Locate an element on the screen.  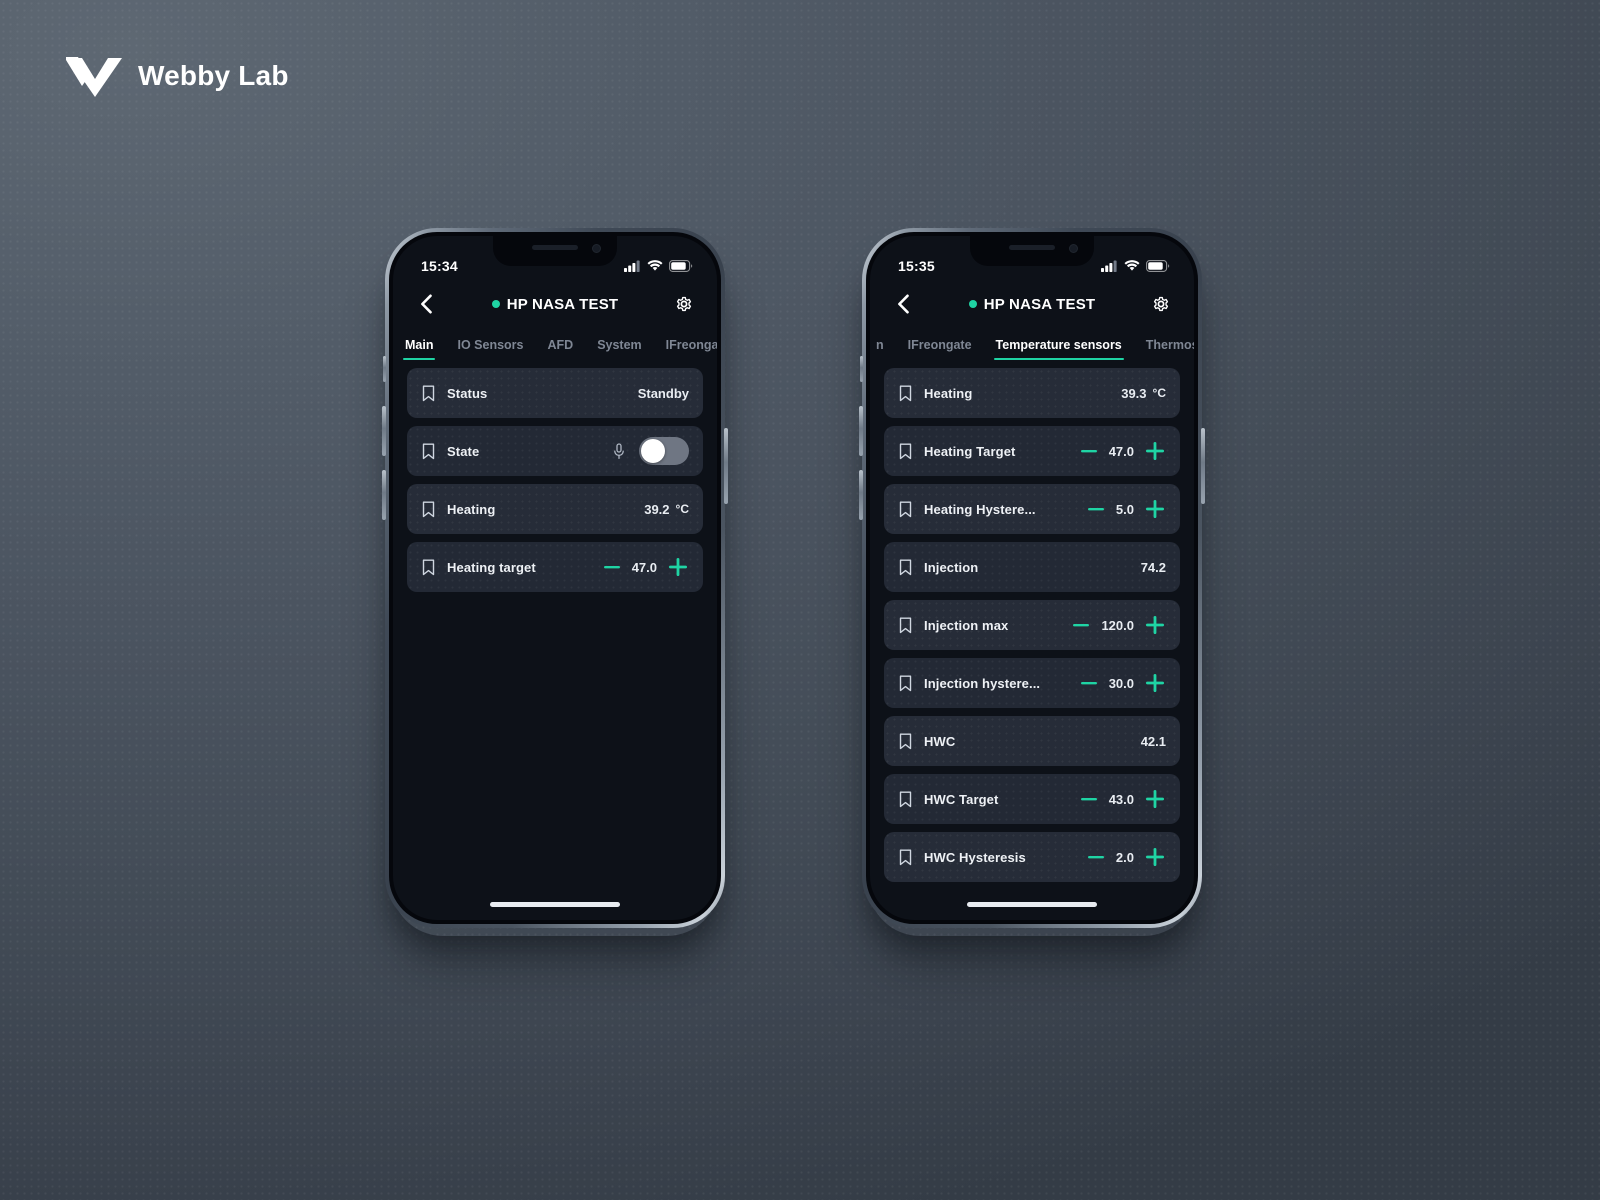
tab-io-sensors: IO Sensors is located at coordinates (490, 349).